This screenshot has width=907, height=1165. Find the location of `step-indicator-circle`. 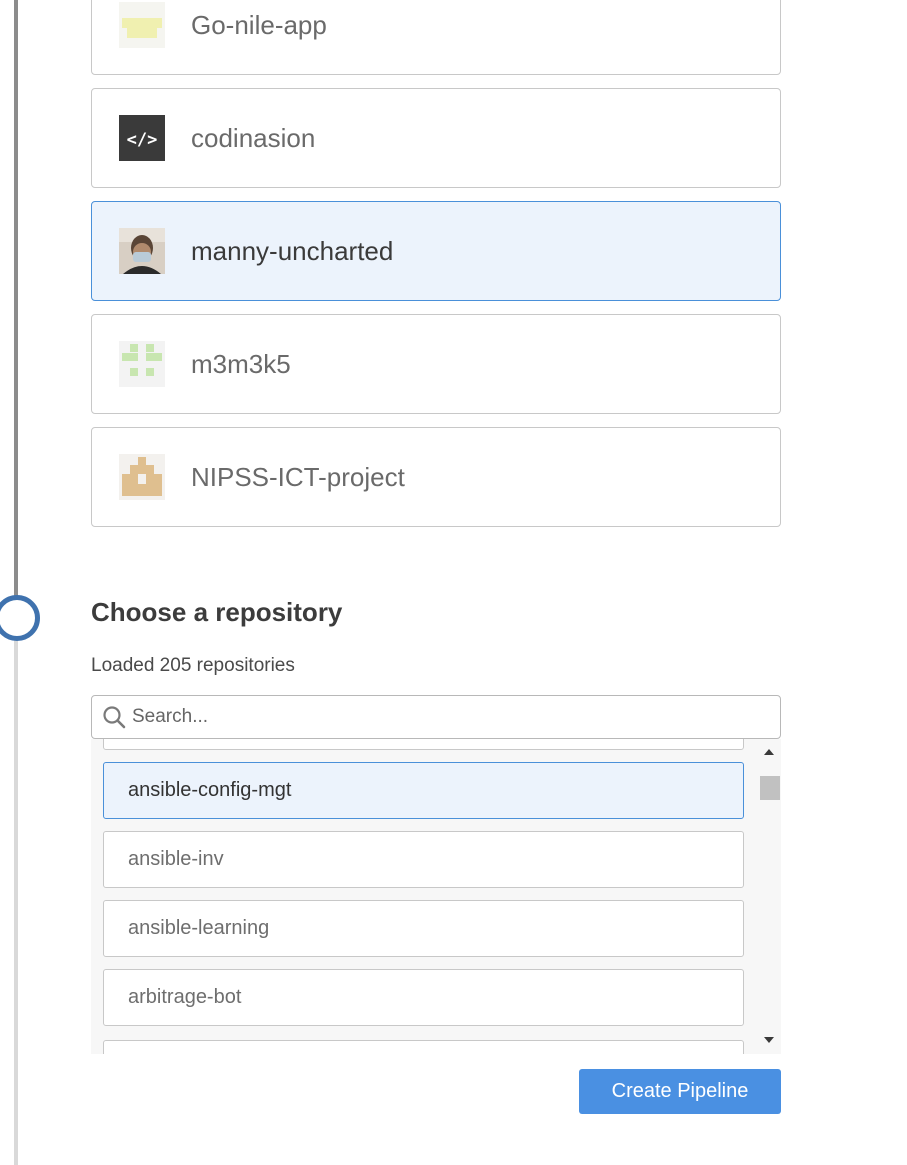

step-indicator-circle is located at coordinates (20, 618).